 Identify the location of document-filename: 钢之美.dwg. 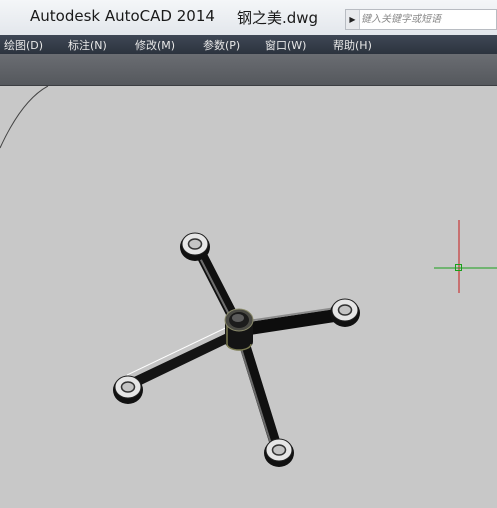
(278, 18).